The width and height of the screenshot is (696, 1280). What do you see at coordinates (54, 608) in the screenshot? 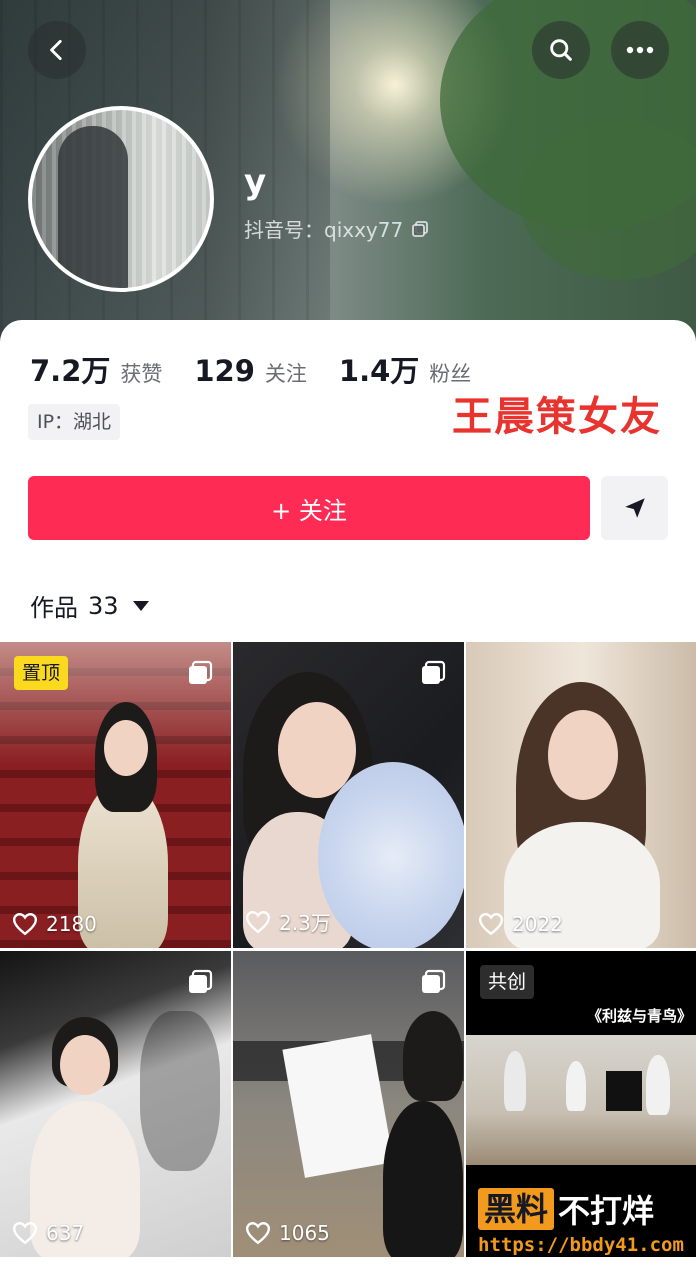
I see `works-label: 作品` at bounding box center [54, 608].